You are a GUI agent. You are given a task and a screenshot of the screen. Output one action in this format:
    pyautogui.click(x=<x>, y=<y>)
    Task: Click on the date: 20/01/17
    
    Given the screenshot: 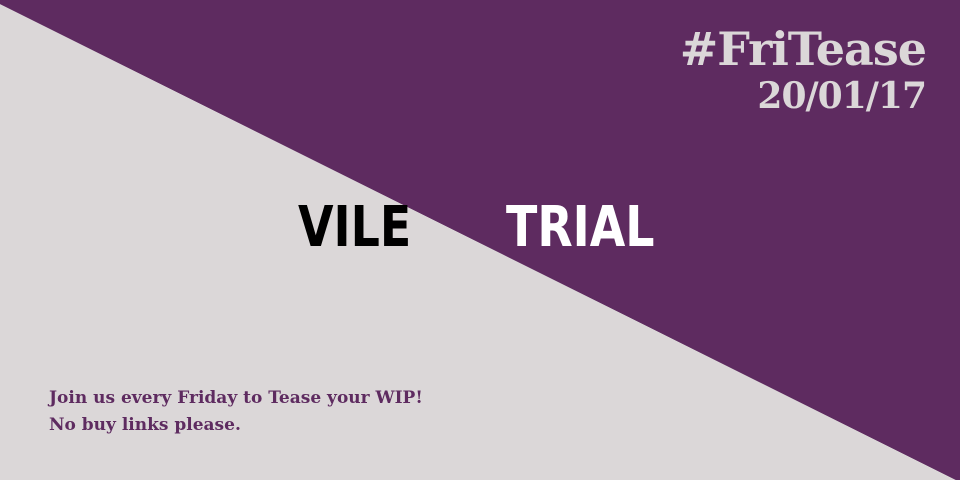 What is the action you would take?
    pyautogui.click(x=842, y=96)
    